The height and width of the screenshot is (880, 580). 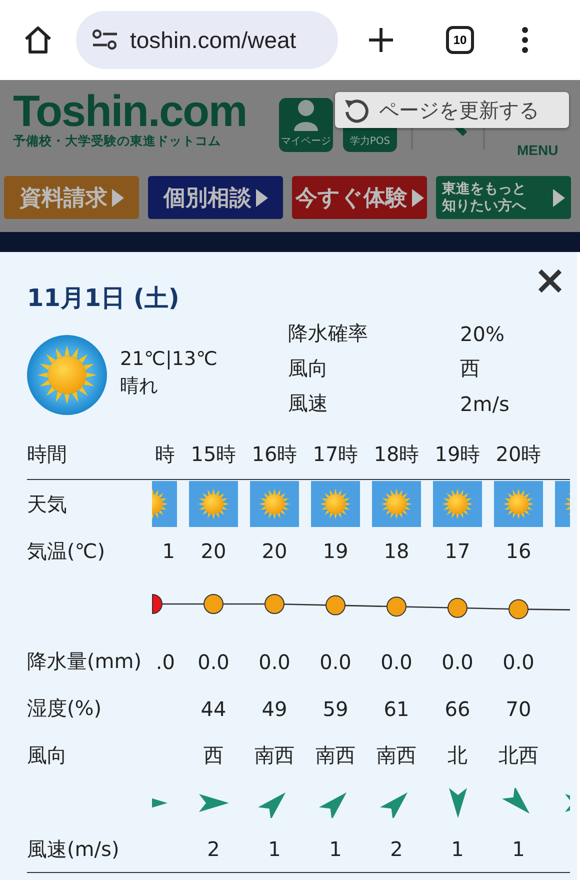 What do you see at coordinates (335, 454) in the screenshot?
I see `table-cell: 17時` at bounding box center [335, 454].